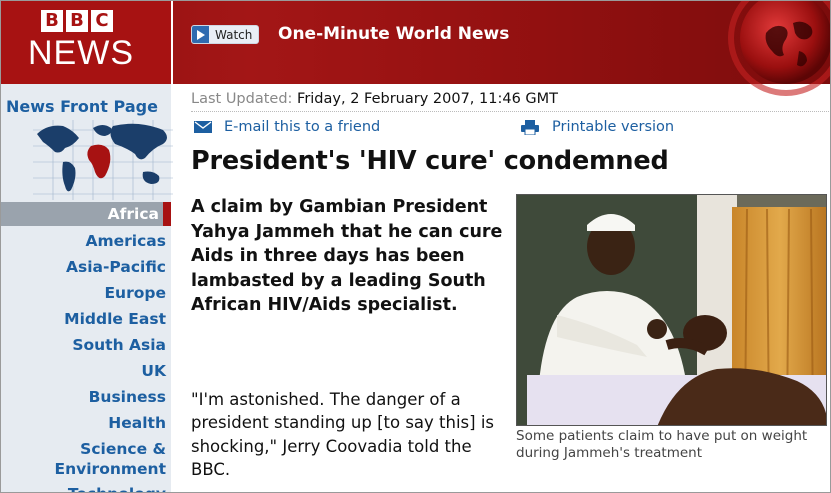 The width and height of the screenshot is (831, 493). Describe the element at coordinates (87, 397) in the screenshot. I see `nav-item-business: Business` at that location.